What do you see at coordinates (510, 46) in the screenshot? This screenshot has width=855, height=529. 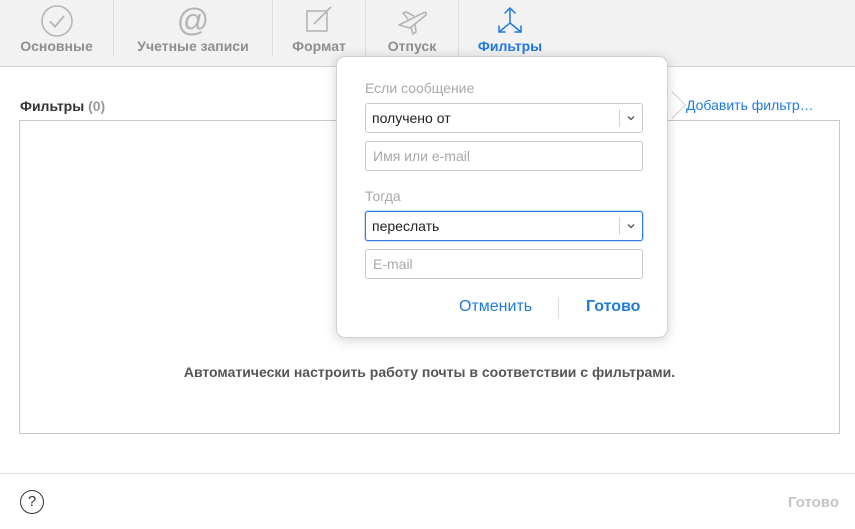 I see `tab-label: Фильтры` at bounding box center [510, 46].